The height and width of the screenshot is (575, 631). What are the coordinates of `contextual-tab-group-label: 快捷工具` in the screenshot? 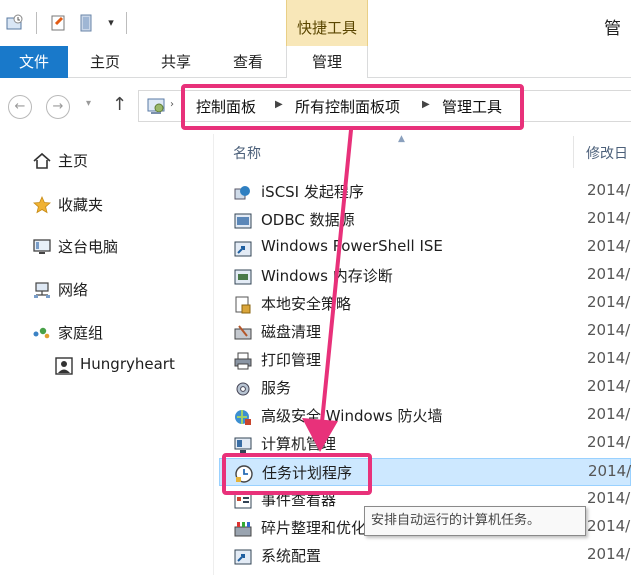 It's located at (326, 28).